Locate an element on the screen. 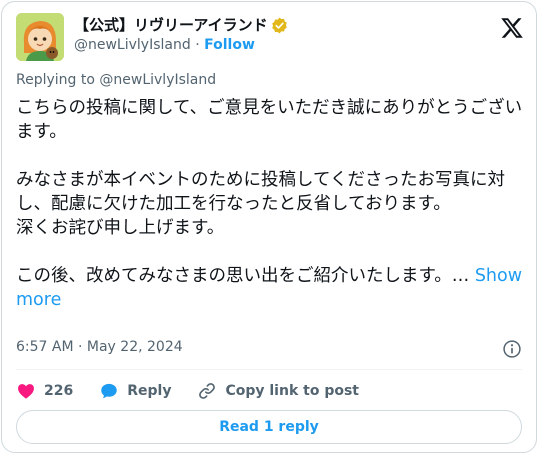 This screenshot has width=540, height=456. author-handle-row: @newLivlyIsland · Follow is located at coordinates (181, 45).